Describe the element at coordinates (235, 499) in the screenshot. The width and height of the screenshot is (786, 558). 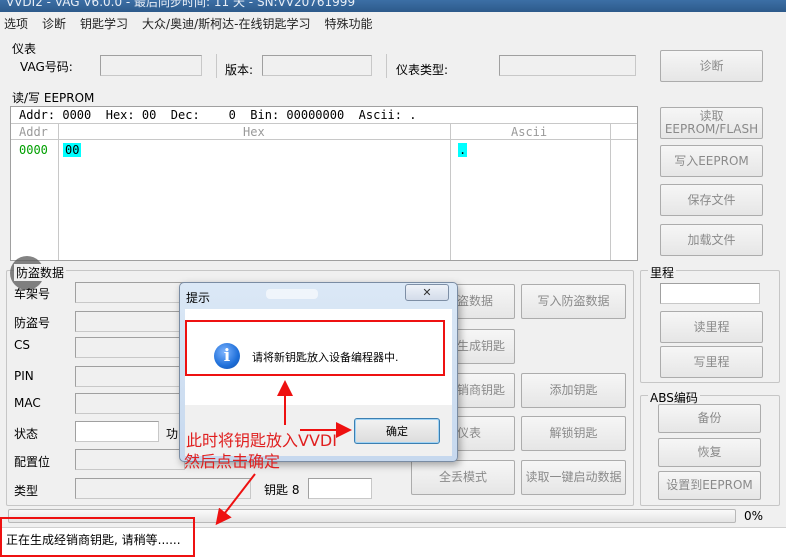
I see `arrow-down` at that location.